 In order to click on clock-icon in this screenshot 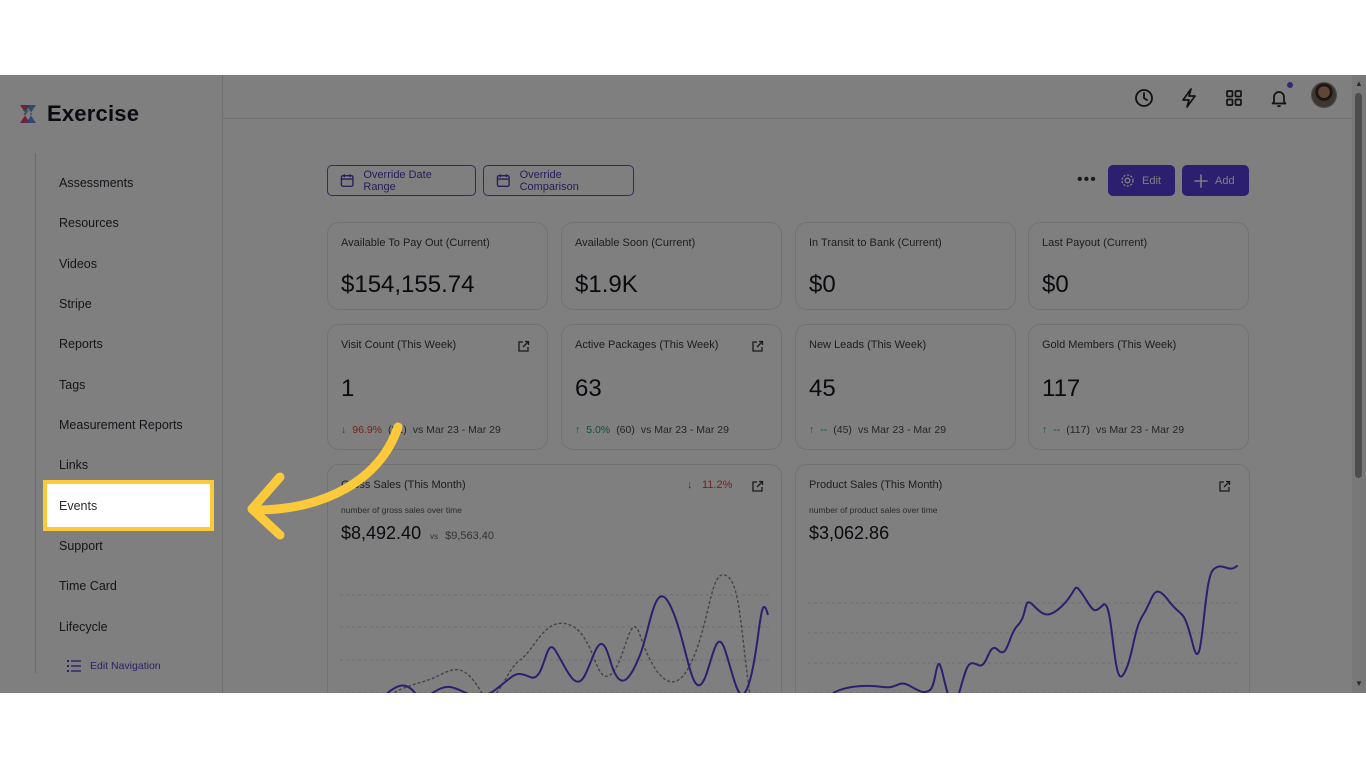, I will do `click(1144, 98)`.